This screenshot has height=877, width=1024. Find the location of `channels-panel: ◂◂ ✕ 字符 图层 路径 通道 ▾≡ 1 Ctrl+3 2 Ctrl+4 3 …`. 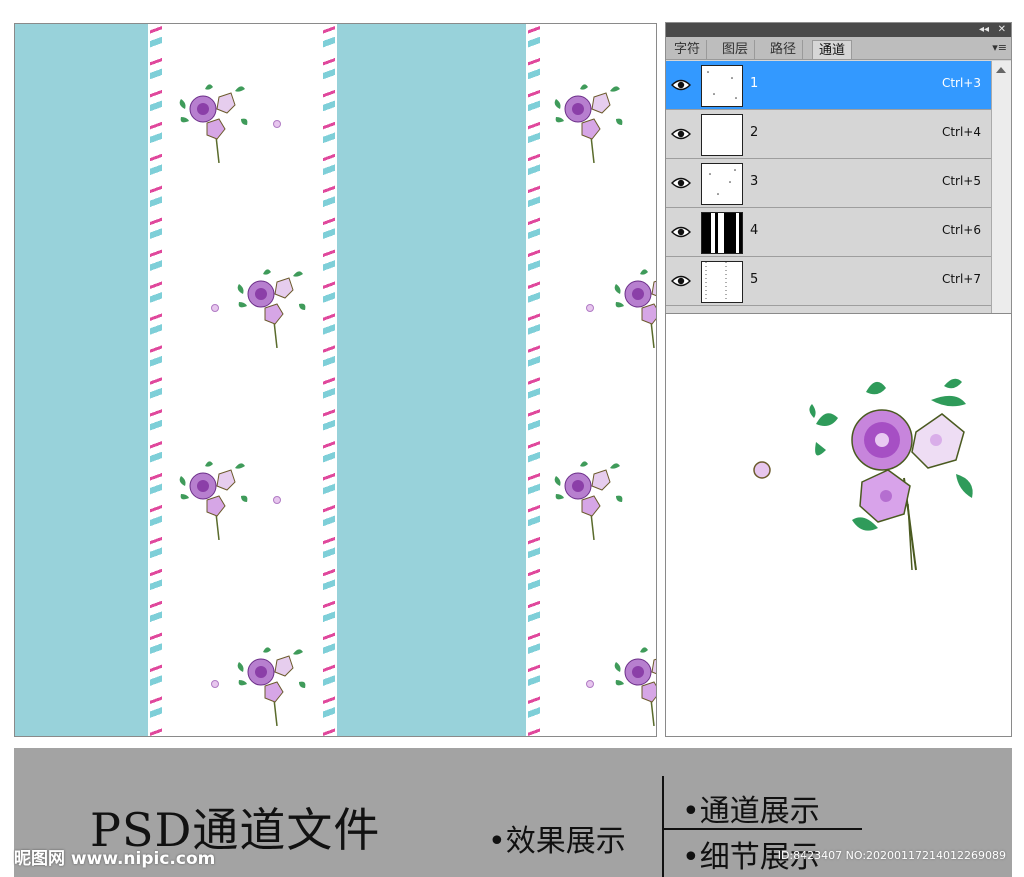

channels-panel: ◂◂ ✕ 字符 图层 路径 通道 ▾≡ 1 Ctrl+3 2 Ctrl+4 3 … is located at coordinates (838, 168).